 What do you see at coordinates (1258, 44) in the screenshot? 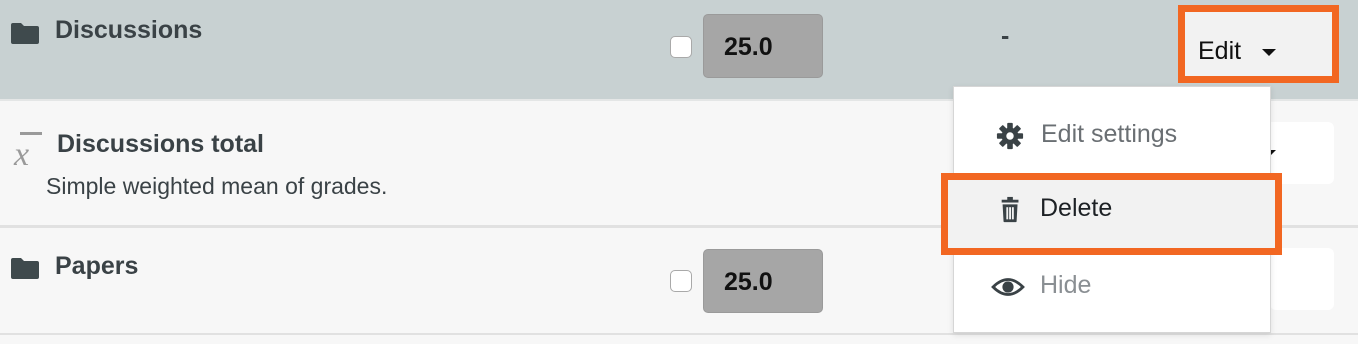
I see `edit-menu-button: Edit` at bounding box center [1258, 44].